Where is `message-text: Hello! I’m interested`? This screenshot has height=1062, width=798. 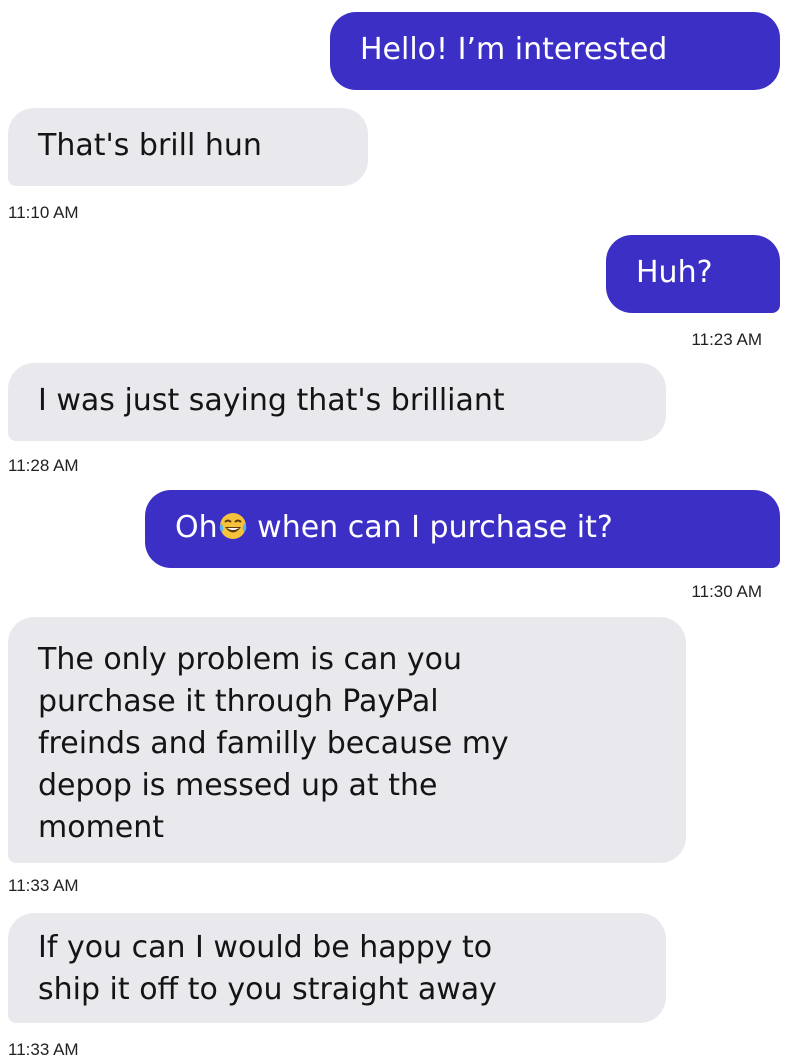 message-text: Hello! I’m interested is located at coordinates (514, 49).